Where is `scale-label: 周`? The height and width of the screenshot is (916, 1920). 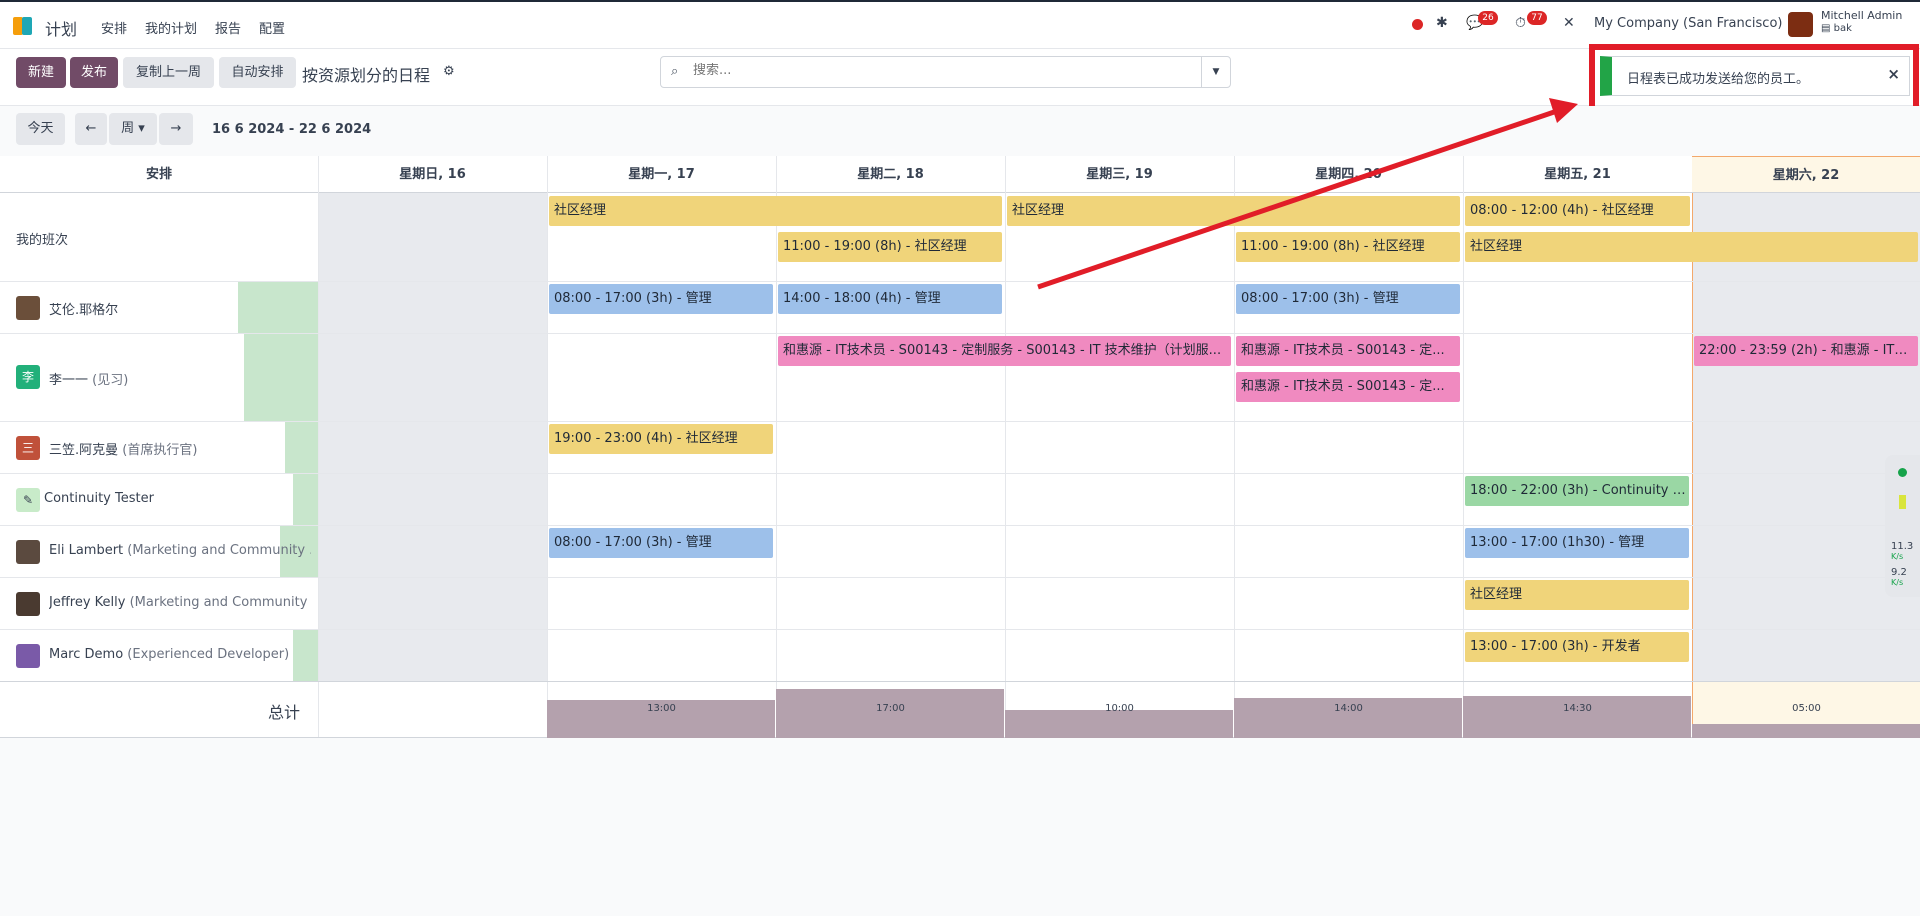
scale-label: 周 is located at coordinates (128, 128).